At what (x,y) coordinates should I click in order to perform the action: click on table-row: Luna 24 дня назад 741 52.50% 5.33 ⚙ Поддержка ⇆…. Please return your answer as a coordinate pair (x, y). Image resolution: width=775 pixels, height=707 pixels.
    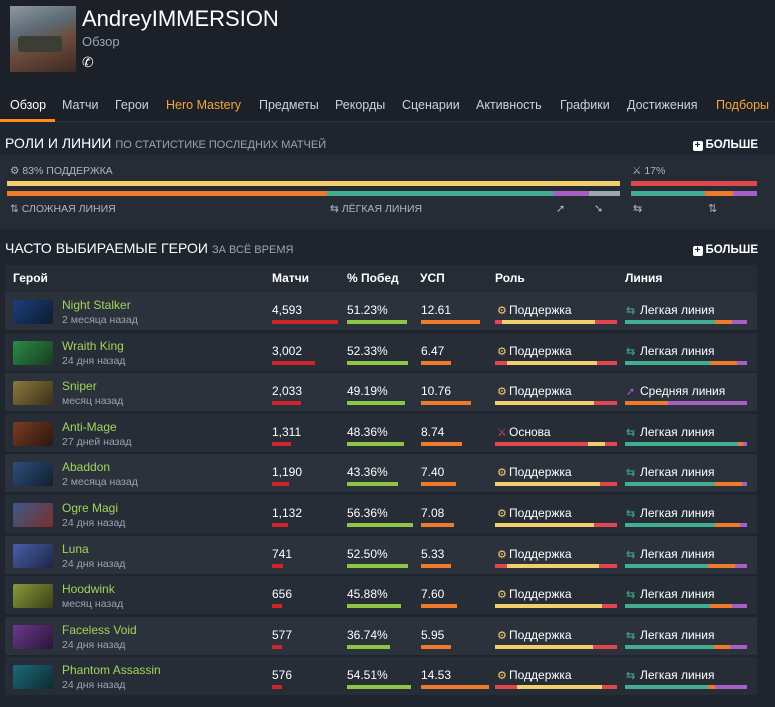
    Looking at the image, I should click on (381, 554).